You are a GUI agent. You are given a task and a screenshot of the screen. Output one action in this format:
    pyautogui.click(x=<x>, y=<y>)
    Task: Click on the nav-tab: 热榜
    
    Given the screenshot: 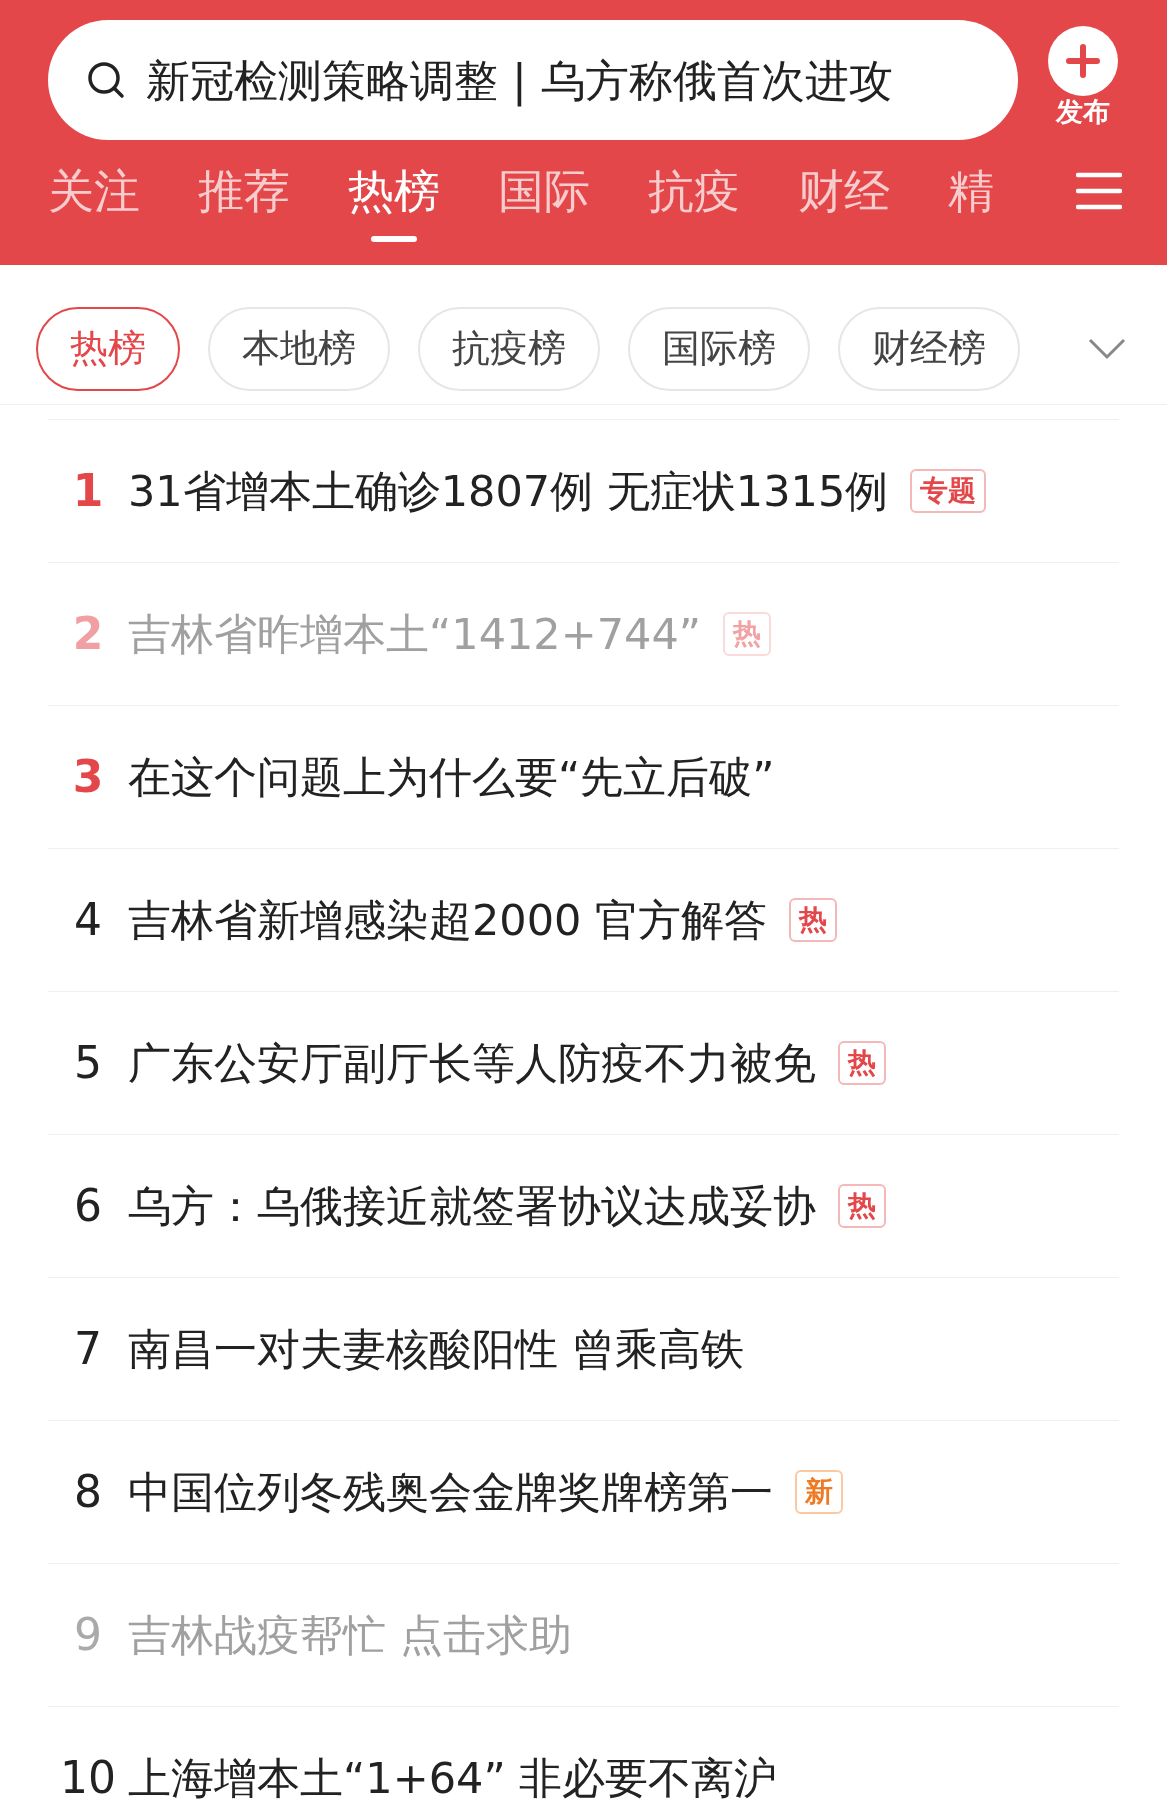 What is the action you would take?
    pyautogui.click(x=394, y=202)
    